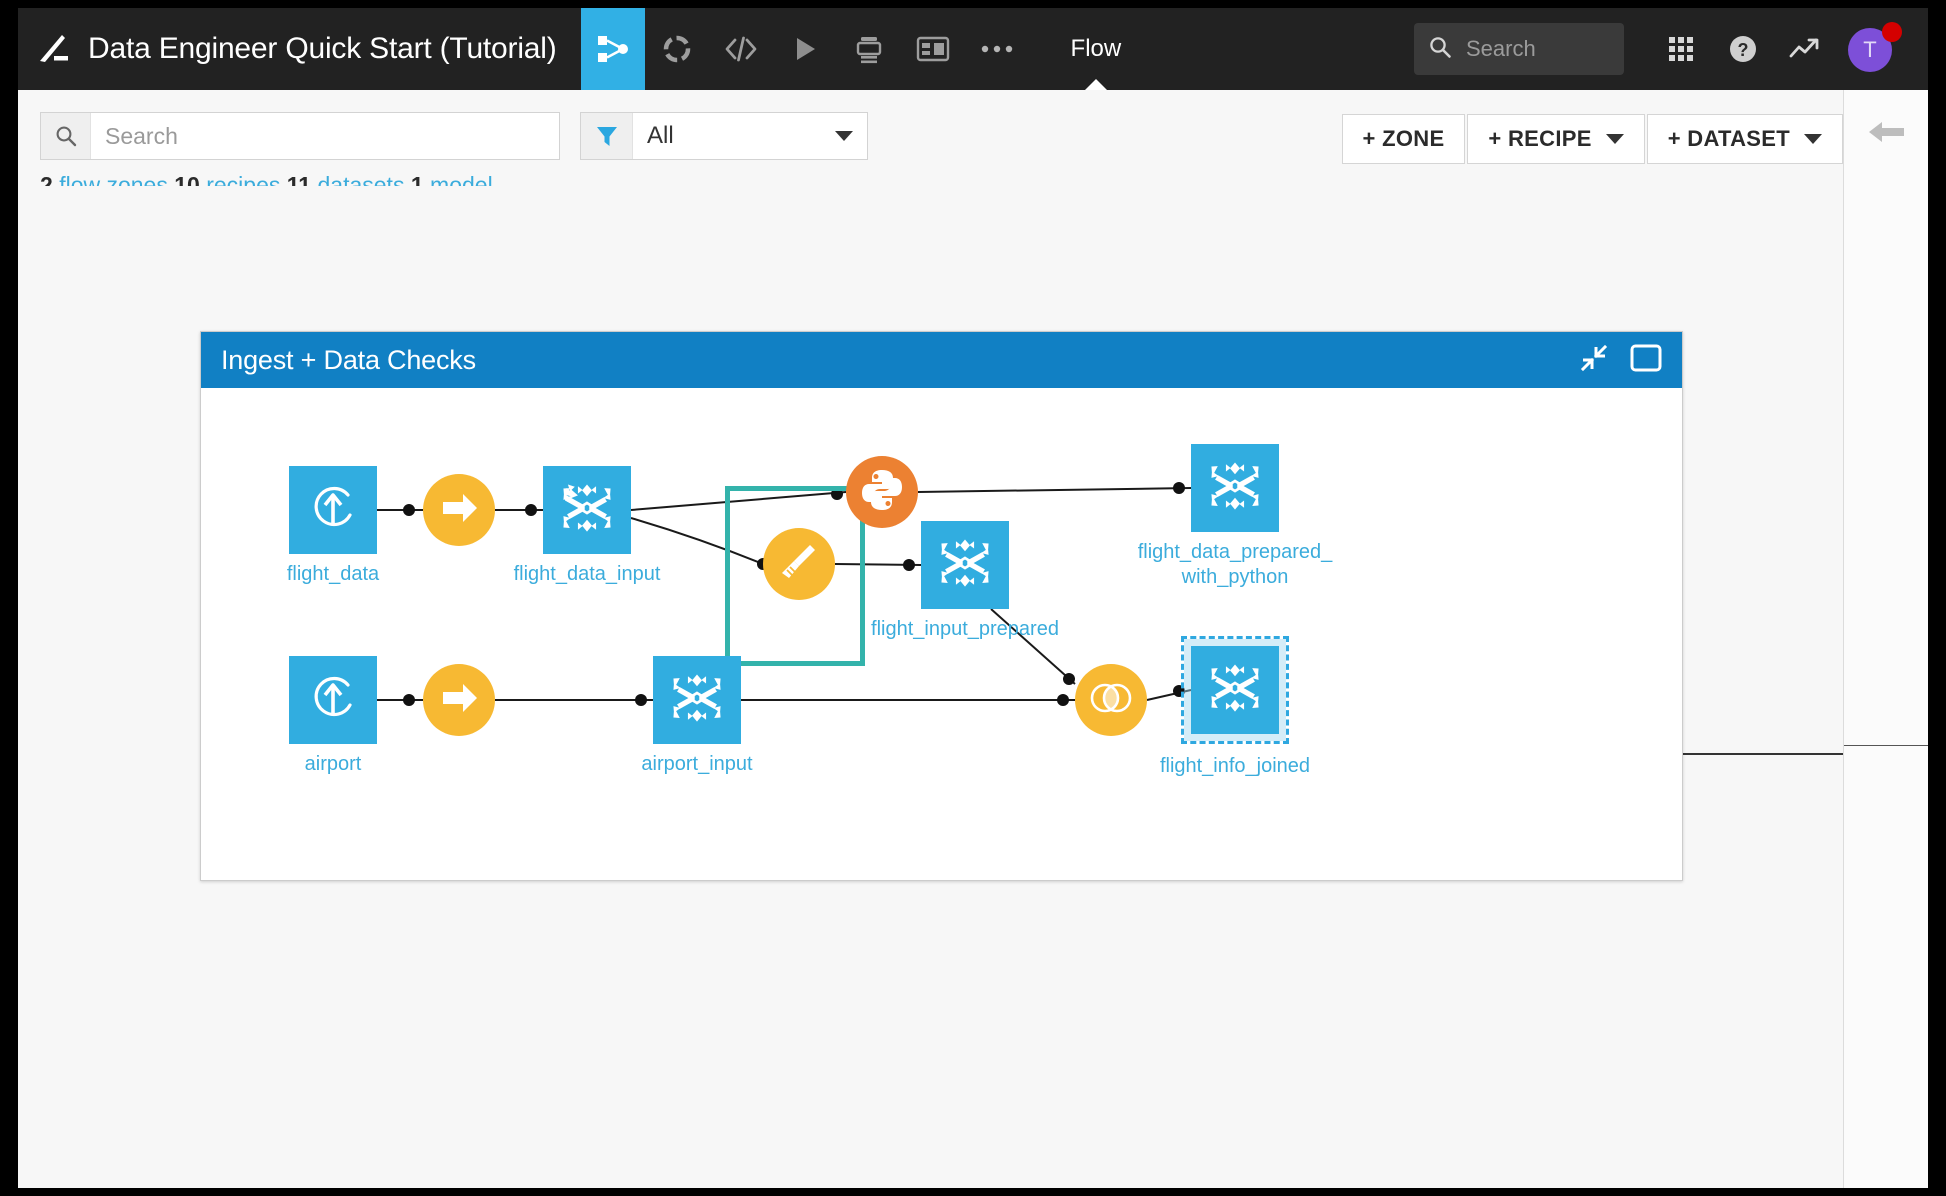  I want to click on flow-node-flight_data_input: flight_data_input, so click(587, 525).